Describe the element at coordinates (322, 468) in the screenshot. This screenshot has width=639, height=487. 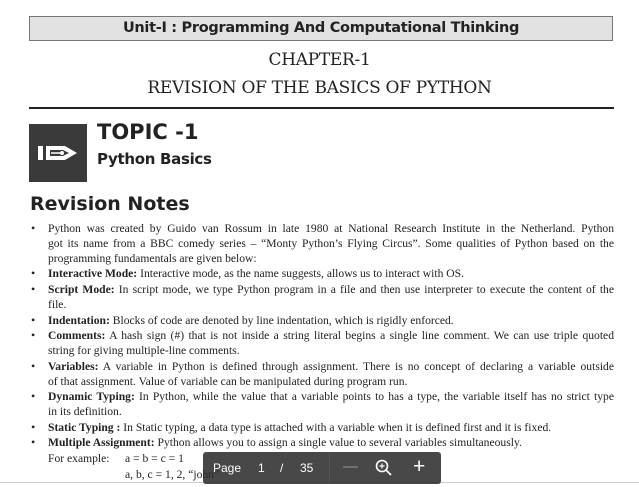
I see `pdf-page-toolbar: Page 1 / 35 — +` at that location.